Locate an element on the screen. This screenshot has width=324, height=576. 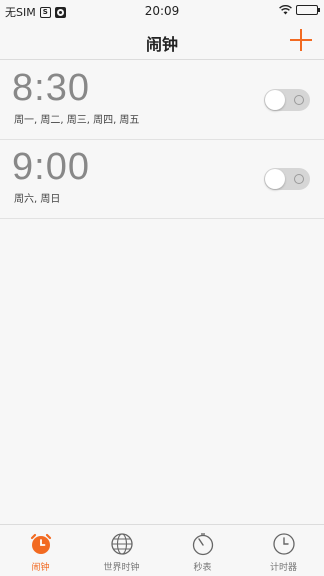
tab-alarm: 闹钟 is located at coordinates (40, 550).